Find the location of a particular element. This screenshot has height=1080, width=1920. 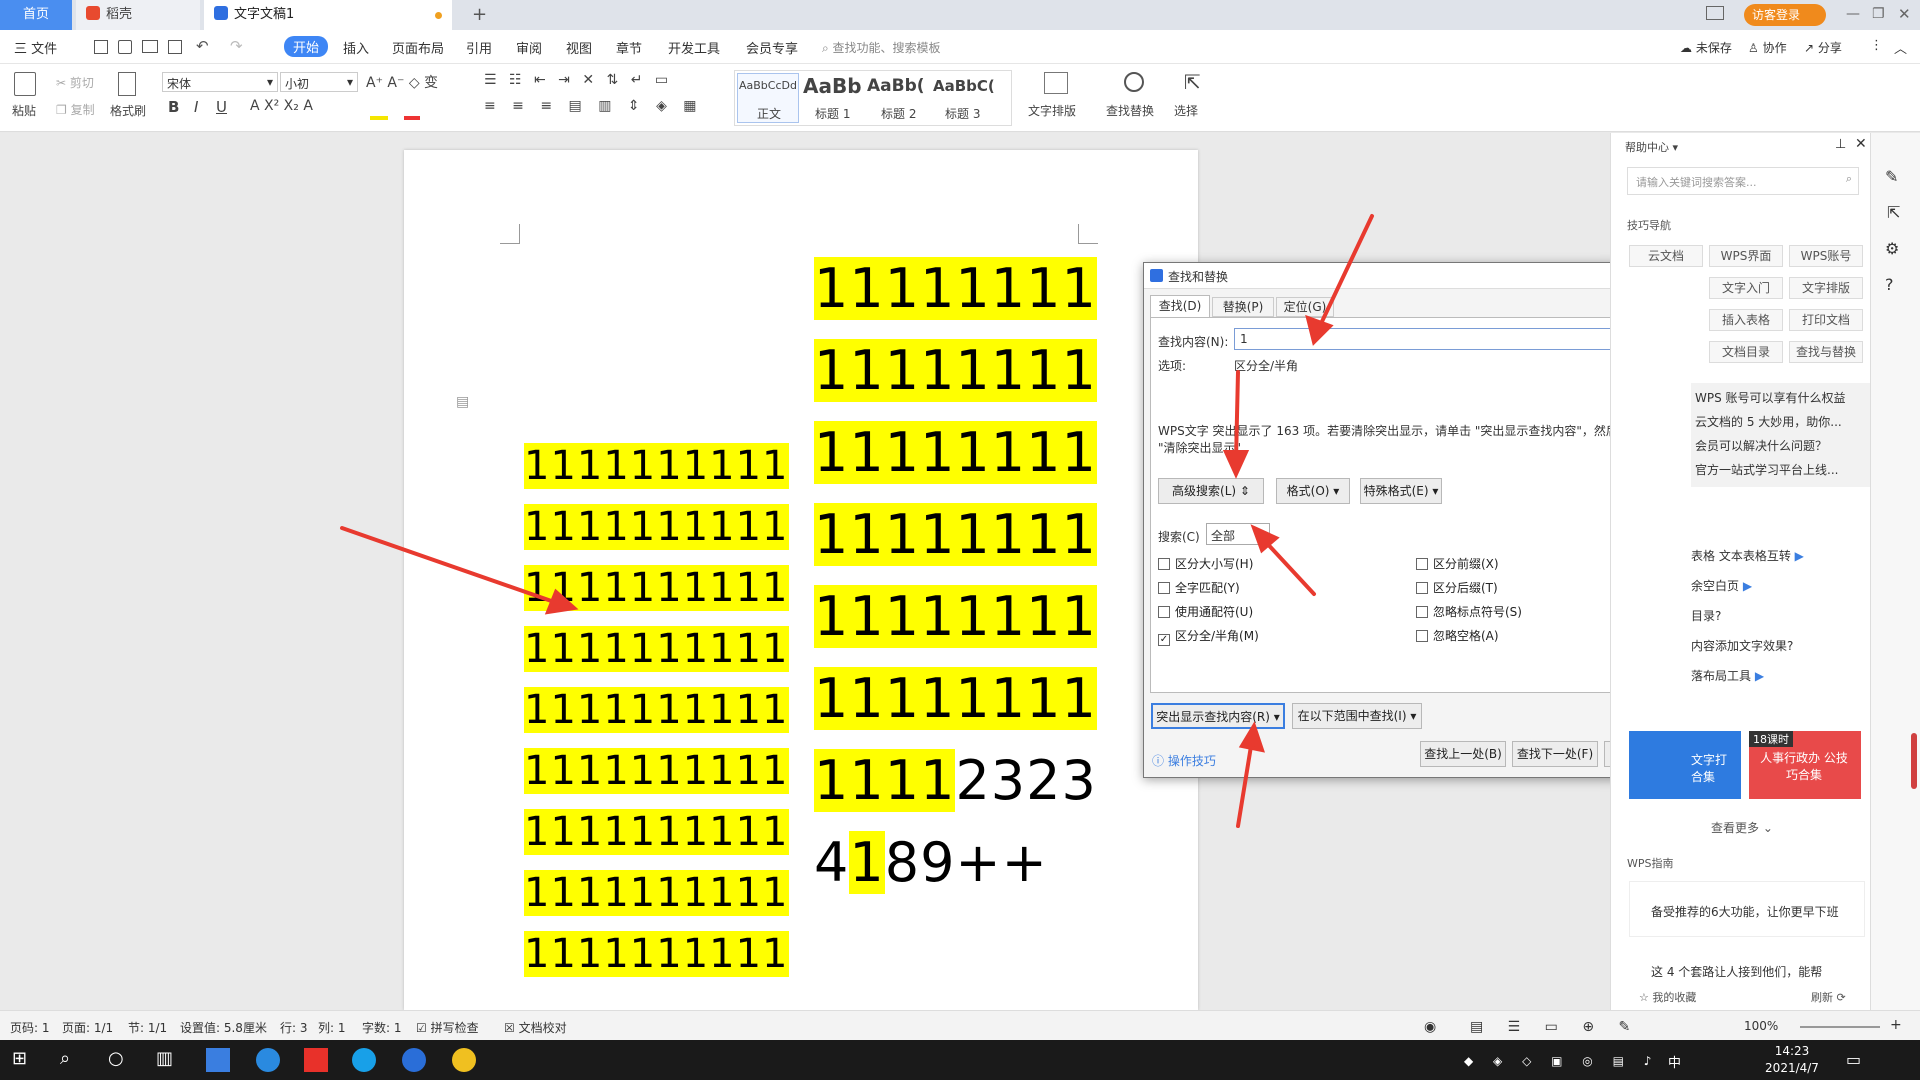

cut-button: ✂ 剪切 is located at coordinates (75, 82).